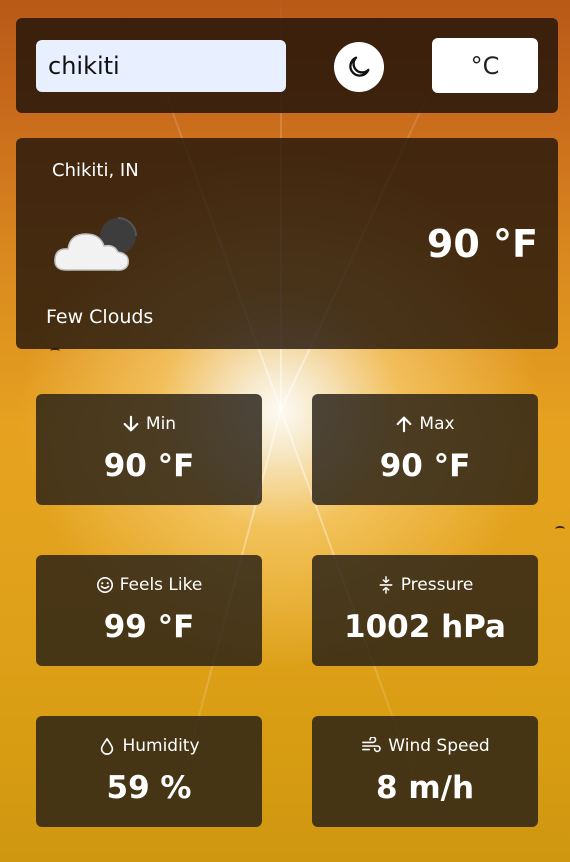 Image resolution: width=570 pixels, height=862 pixels. I want to click on pressure-icon, so click(386, 585).